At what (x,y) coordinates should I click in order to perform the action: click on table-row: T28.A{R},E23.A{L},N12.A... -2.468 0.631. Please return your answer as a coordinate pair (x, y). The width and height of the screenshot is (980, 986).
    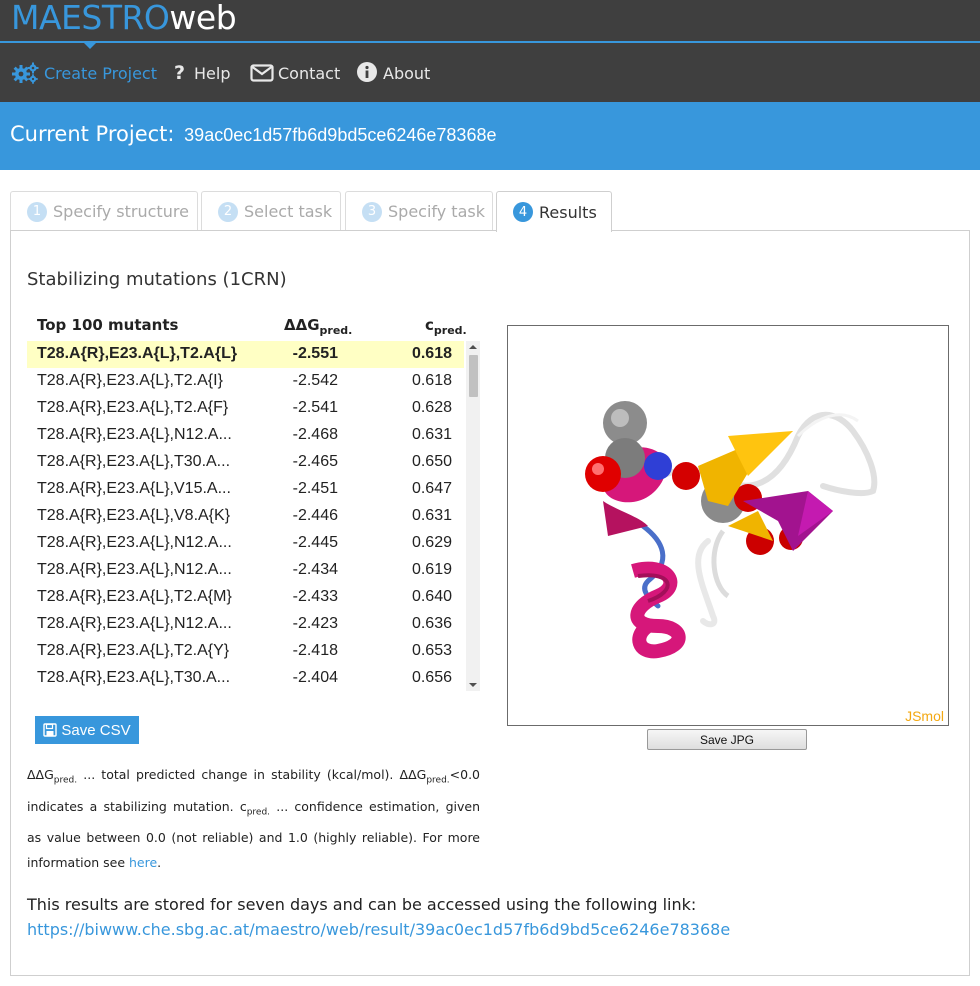
    Looking at the image, I should click on (245, 435).